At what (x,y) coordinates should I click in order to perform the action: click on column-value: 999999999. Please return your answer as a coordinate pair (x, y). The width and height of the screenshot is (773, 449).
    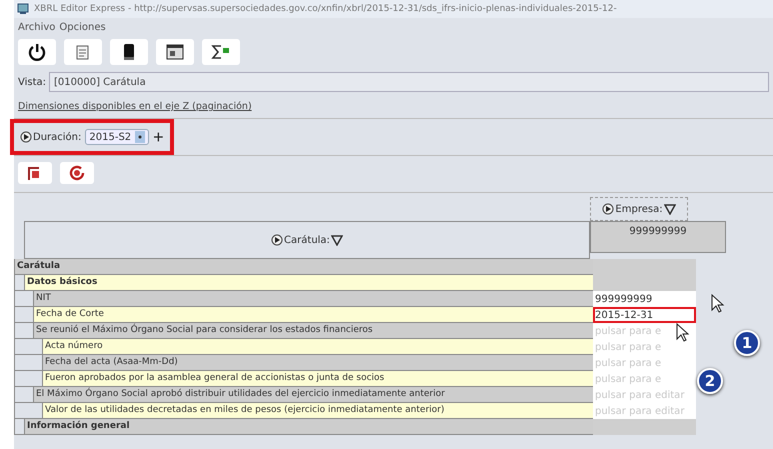
    Looking at the image, I should click on (658, 237).